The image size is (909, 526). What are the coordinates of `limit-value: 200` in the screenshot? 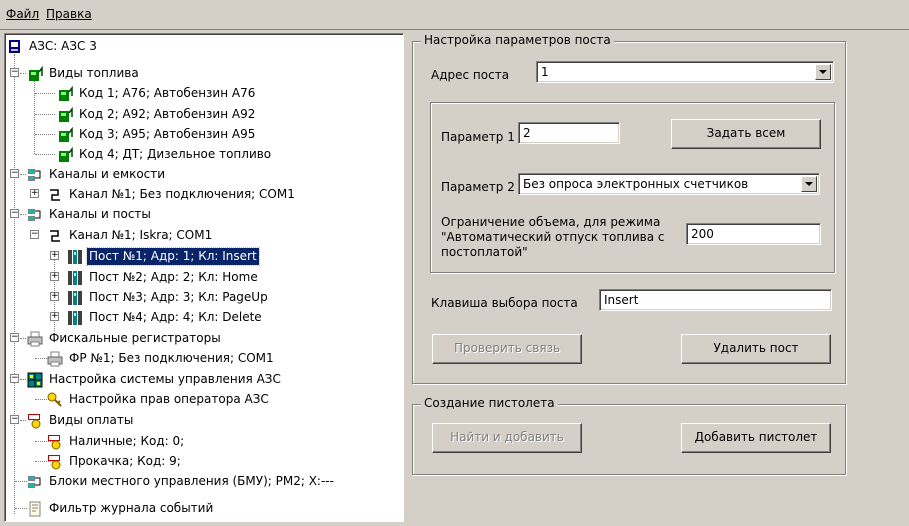 It's located at (702, 234).